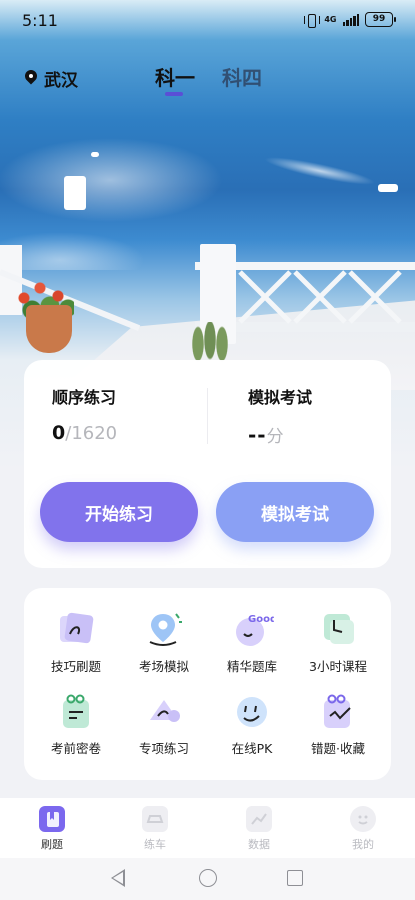 The height and width of the screenshot is (900, 415). What do you see at coordinates (163, 748) in the screenshot?
I see `feature-label: 专项练习` at bounding box center [163, 748].